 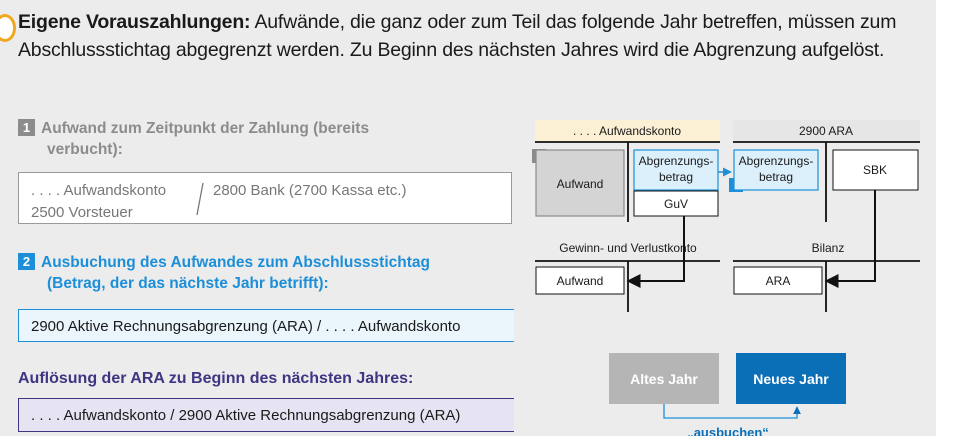 I want to click on aufwand-lower-label: Aufwand, so click(x=580, y=281).